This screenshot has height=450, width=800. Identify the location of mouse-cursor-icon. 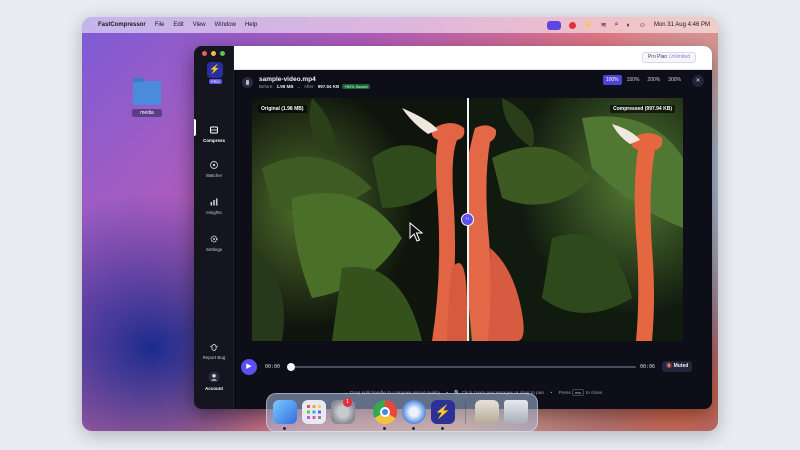
(416, 232).